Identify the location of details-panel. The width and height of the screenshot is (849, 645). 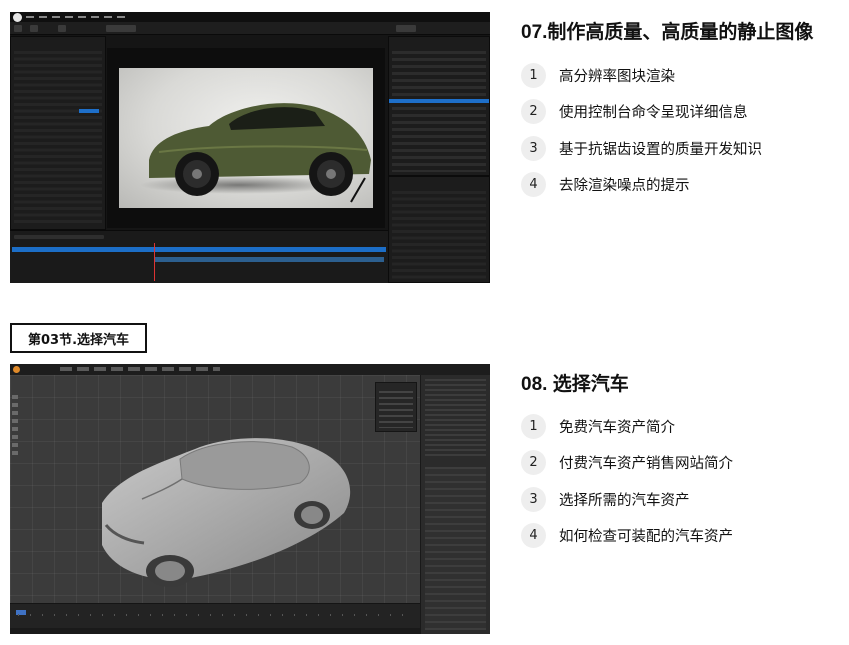
(58, 133).